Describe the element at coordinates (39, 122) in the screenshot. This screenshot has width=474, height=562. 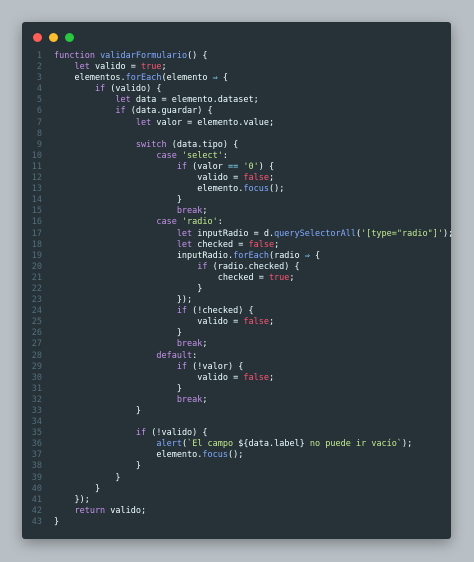
I see `line-number: 7` at that location.